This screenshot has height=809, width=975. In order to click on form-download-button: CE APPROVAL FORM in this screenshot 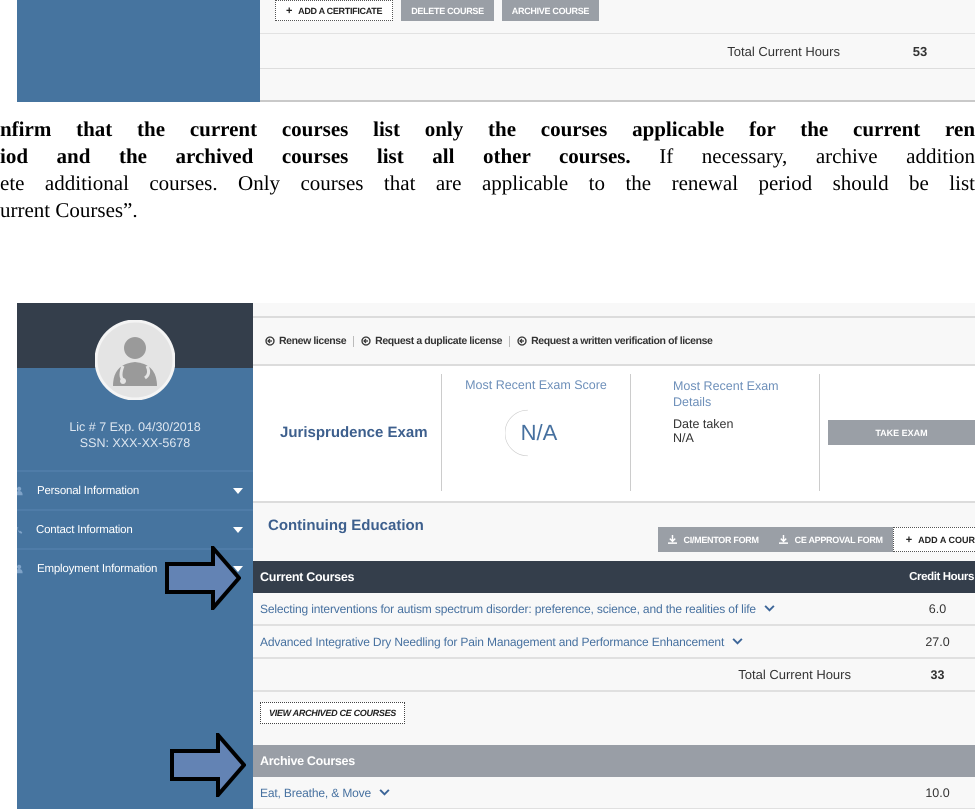, I will do `click(830, 539)`.